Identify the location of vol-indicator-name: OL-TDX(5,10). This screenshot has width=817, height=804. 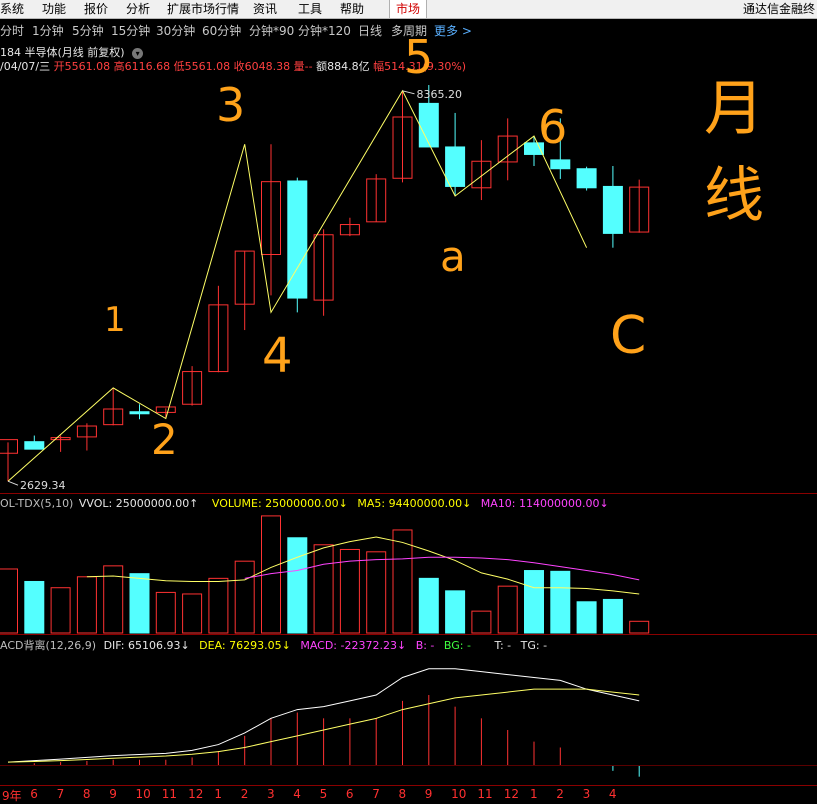
(36, 503).